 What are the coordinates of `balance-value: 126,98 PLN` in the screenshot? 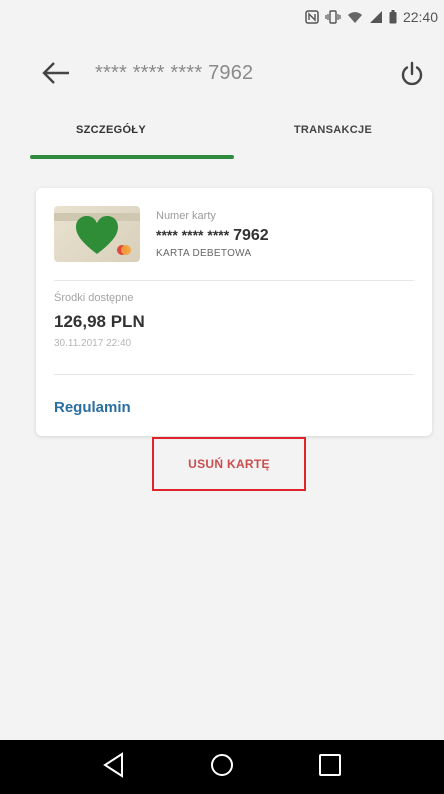 It's located at (99, 321).